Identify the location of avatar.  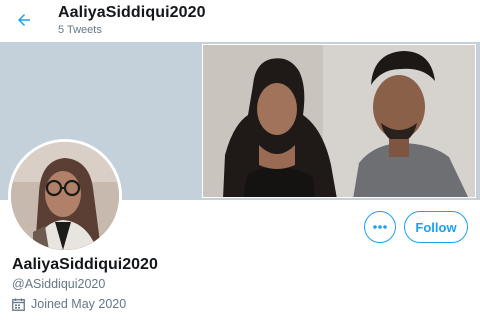
(65, 196).